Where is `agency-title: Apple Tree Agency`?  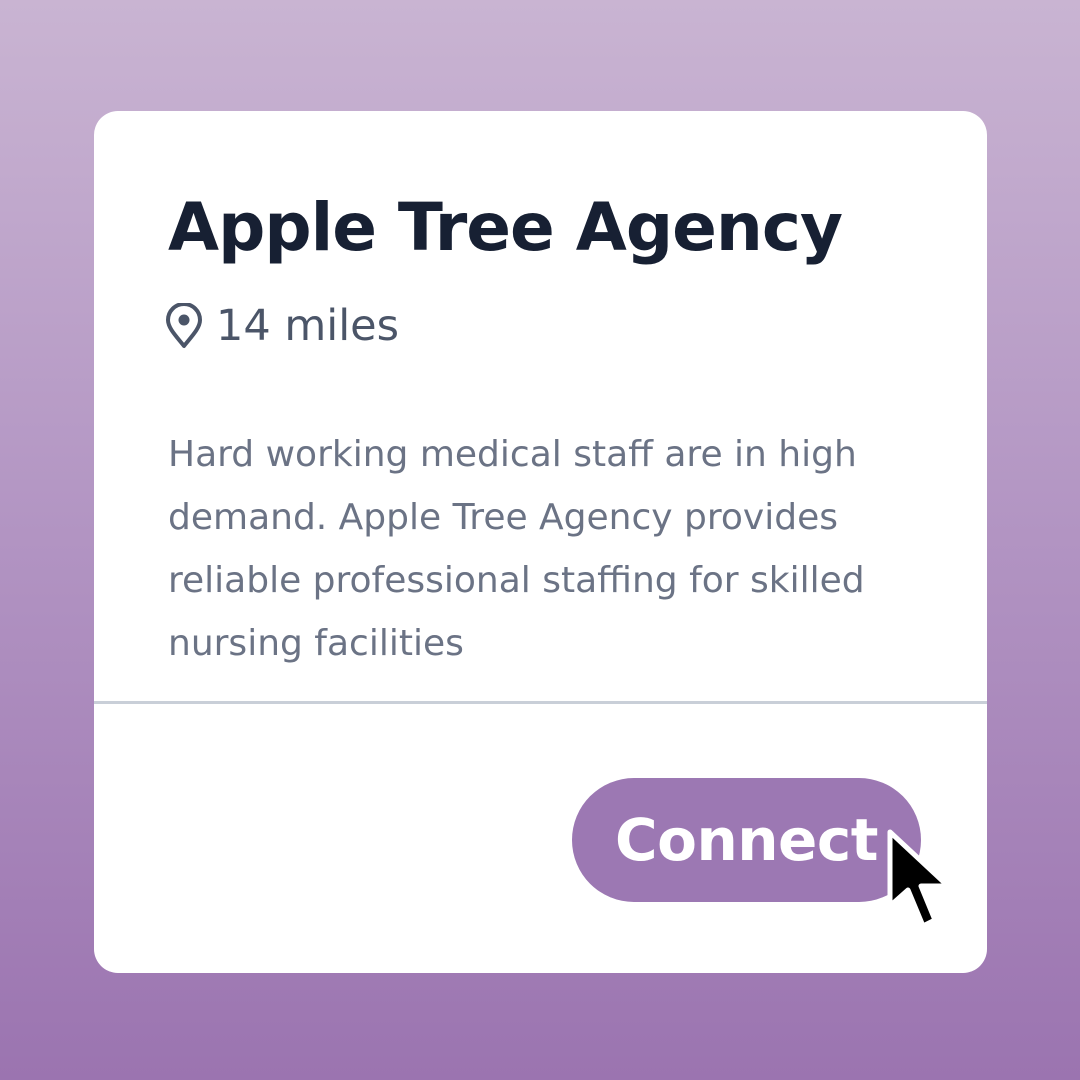
agency-title: Apple Tree Agency is located at coordinates (505, 227).